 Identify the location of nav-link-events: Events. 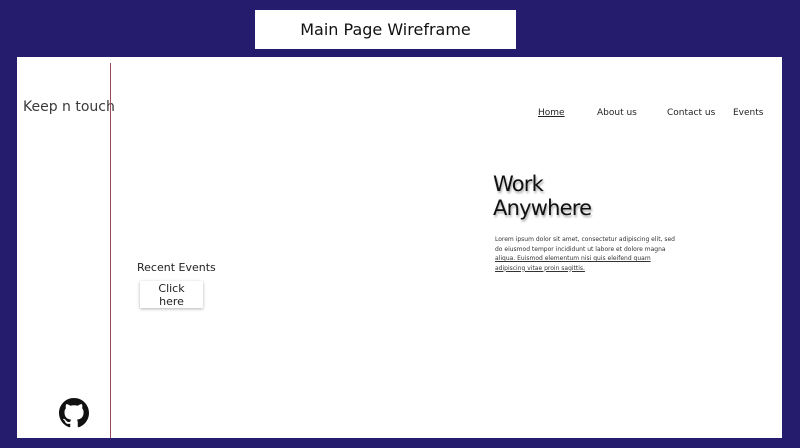
(748, 113).